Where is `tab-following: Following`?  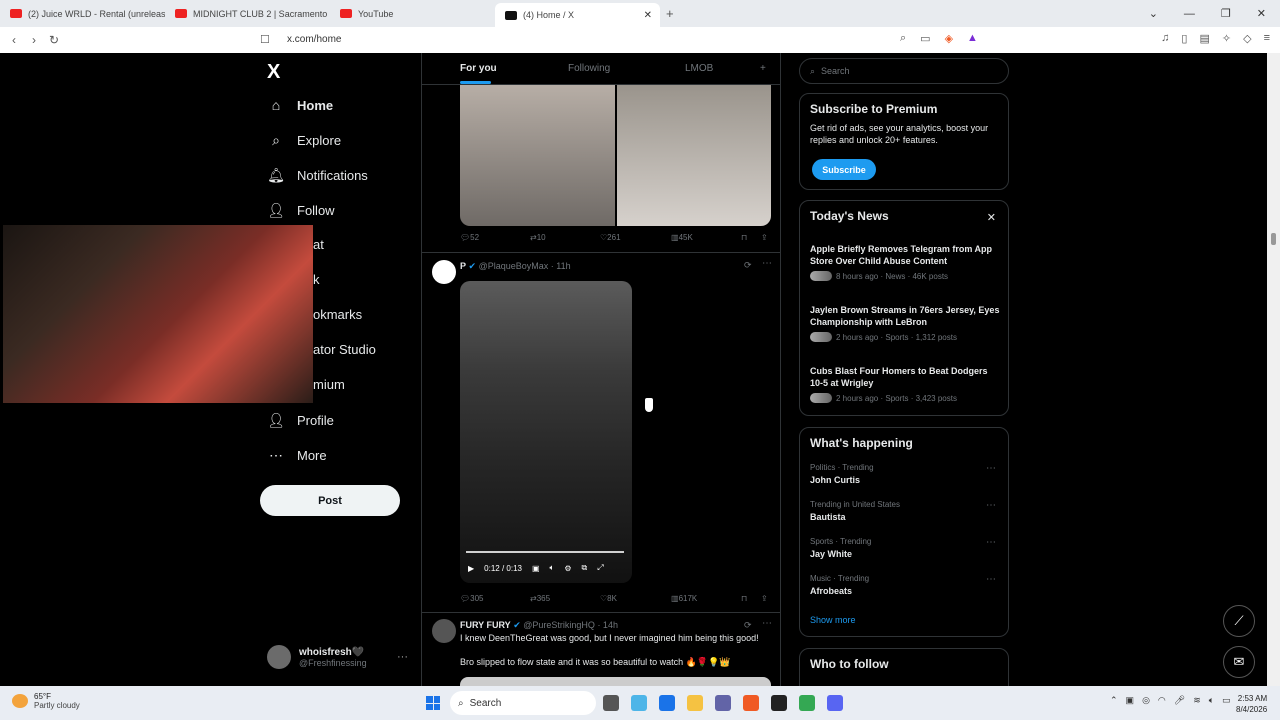
tab-following: Following is located at coordinates (589, 68).